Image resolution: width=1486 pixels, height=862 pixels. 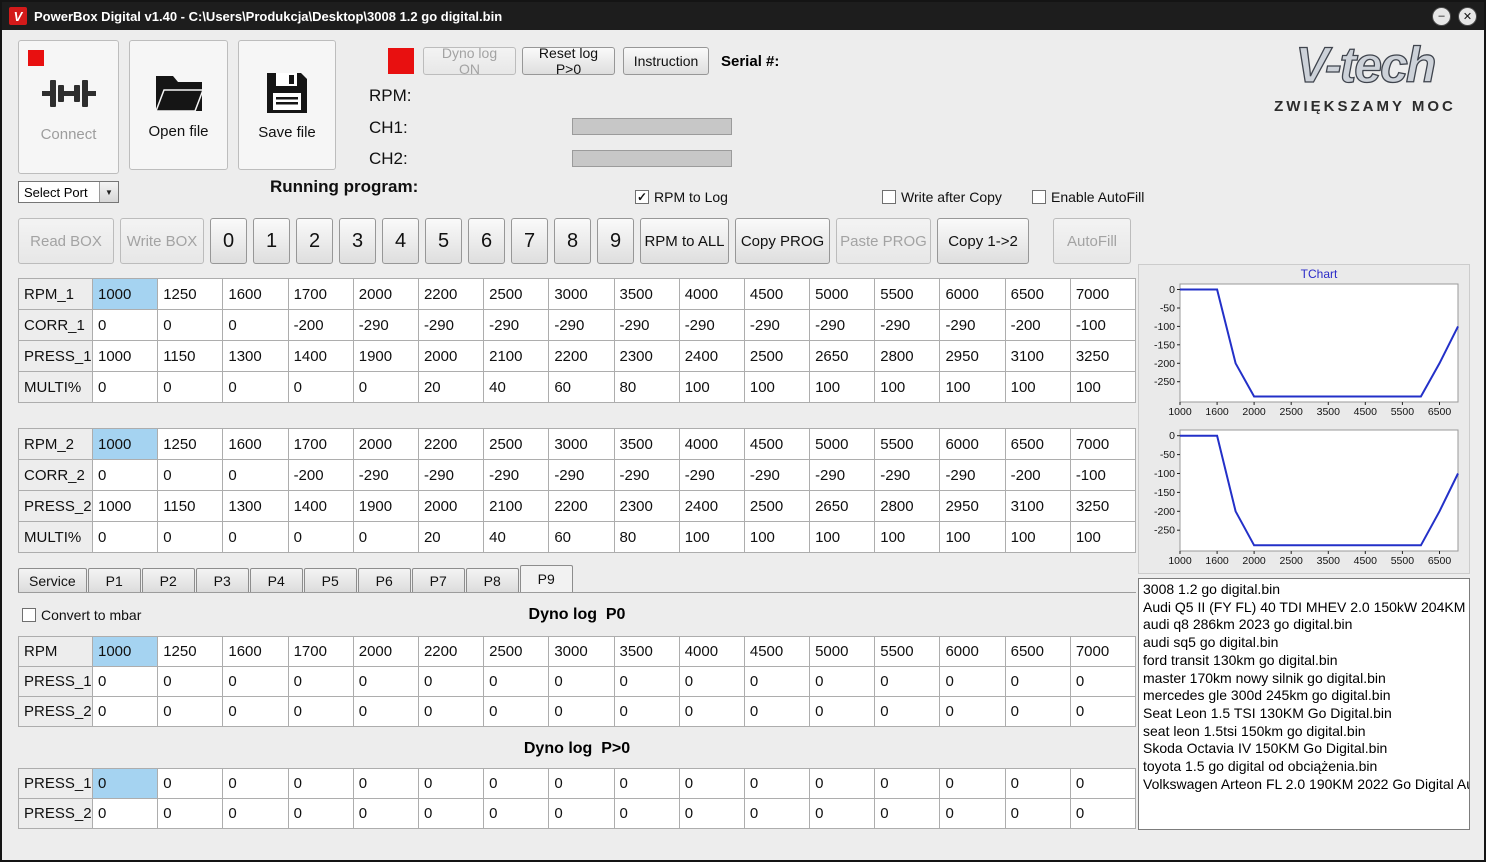 I want to click on file-list-item: toyota 1.5 go digital od obciążenia.bin, so click(x=1304, y=767).